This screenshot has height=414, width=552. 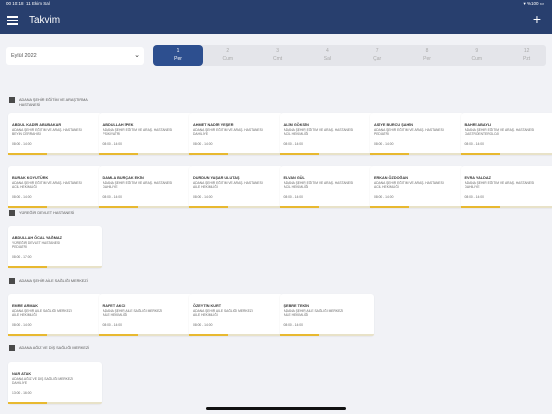 What do you see at coordinates (327, 59) in the screenshot?
I see `day-name: Sal` at bounding box center [327, 59].